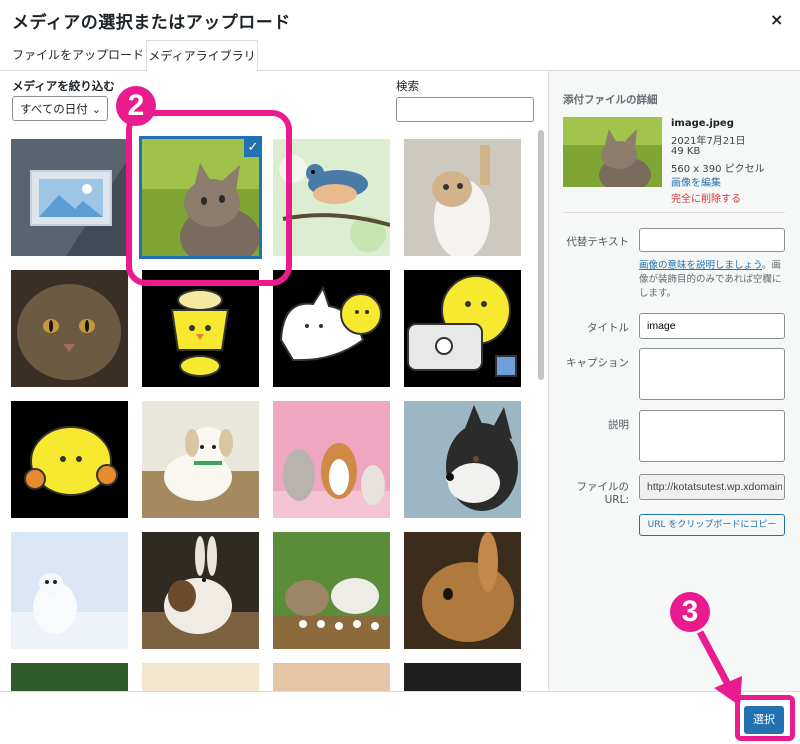 This screenshot has height=744, width=800. I want to click on media-item-cat-chick, so click(331, 328).